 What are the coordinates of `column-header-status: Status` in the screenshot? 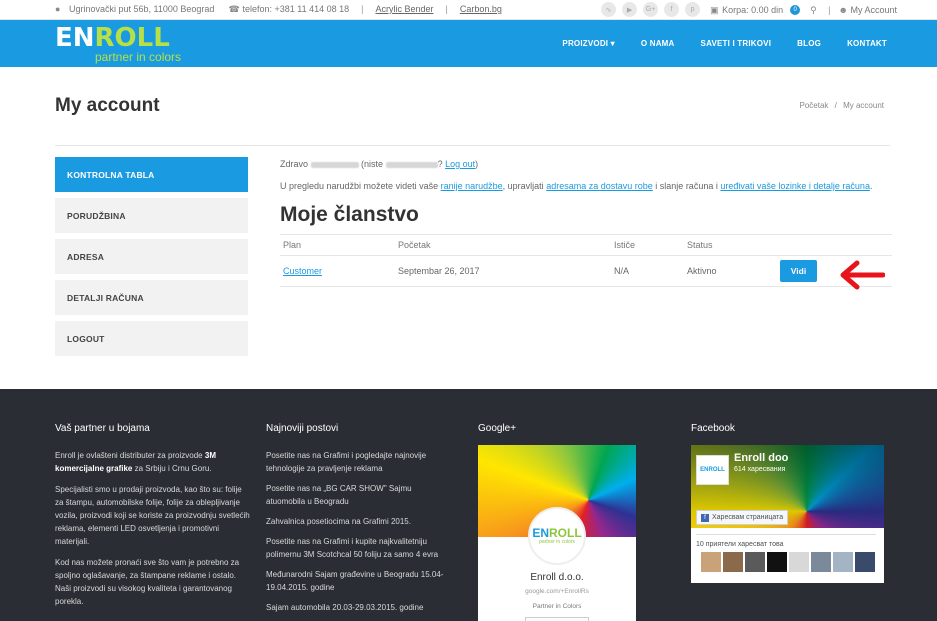 It's located at (700, 245).